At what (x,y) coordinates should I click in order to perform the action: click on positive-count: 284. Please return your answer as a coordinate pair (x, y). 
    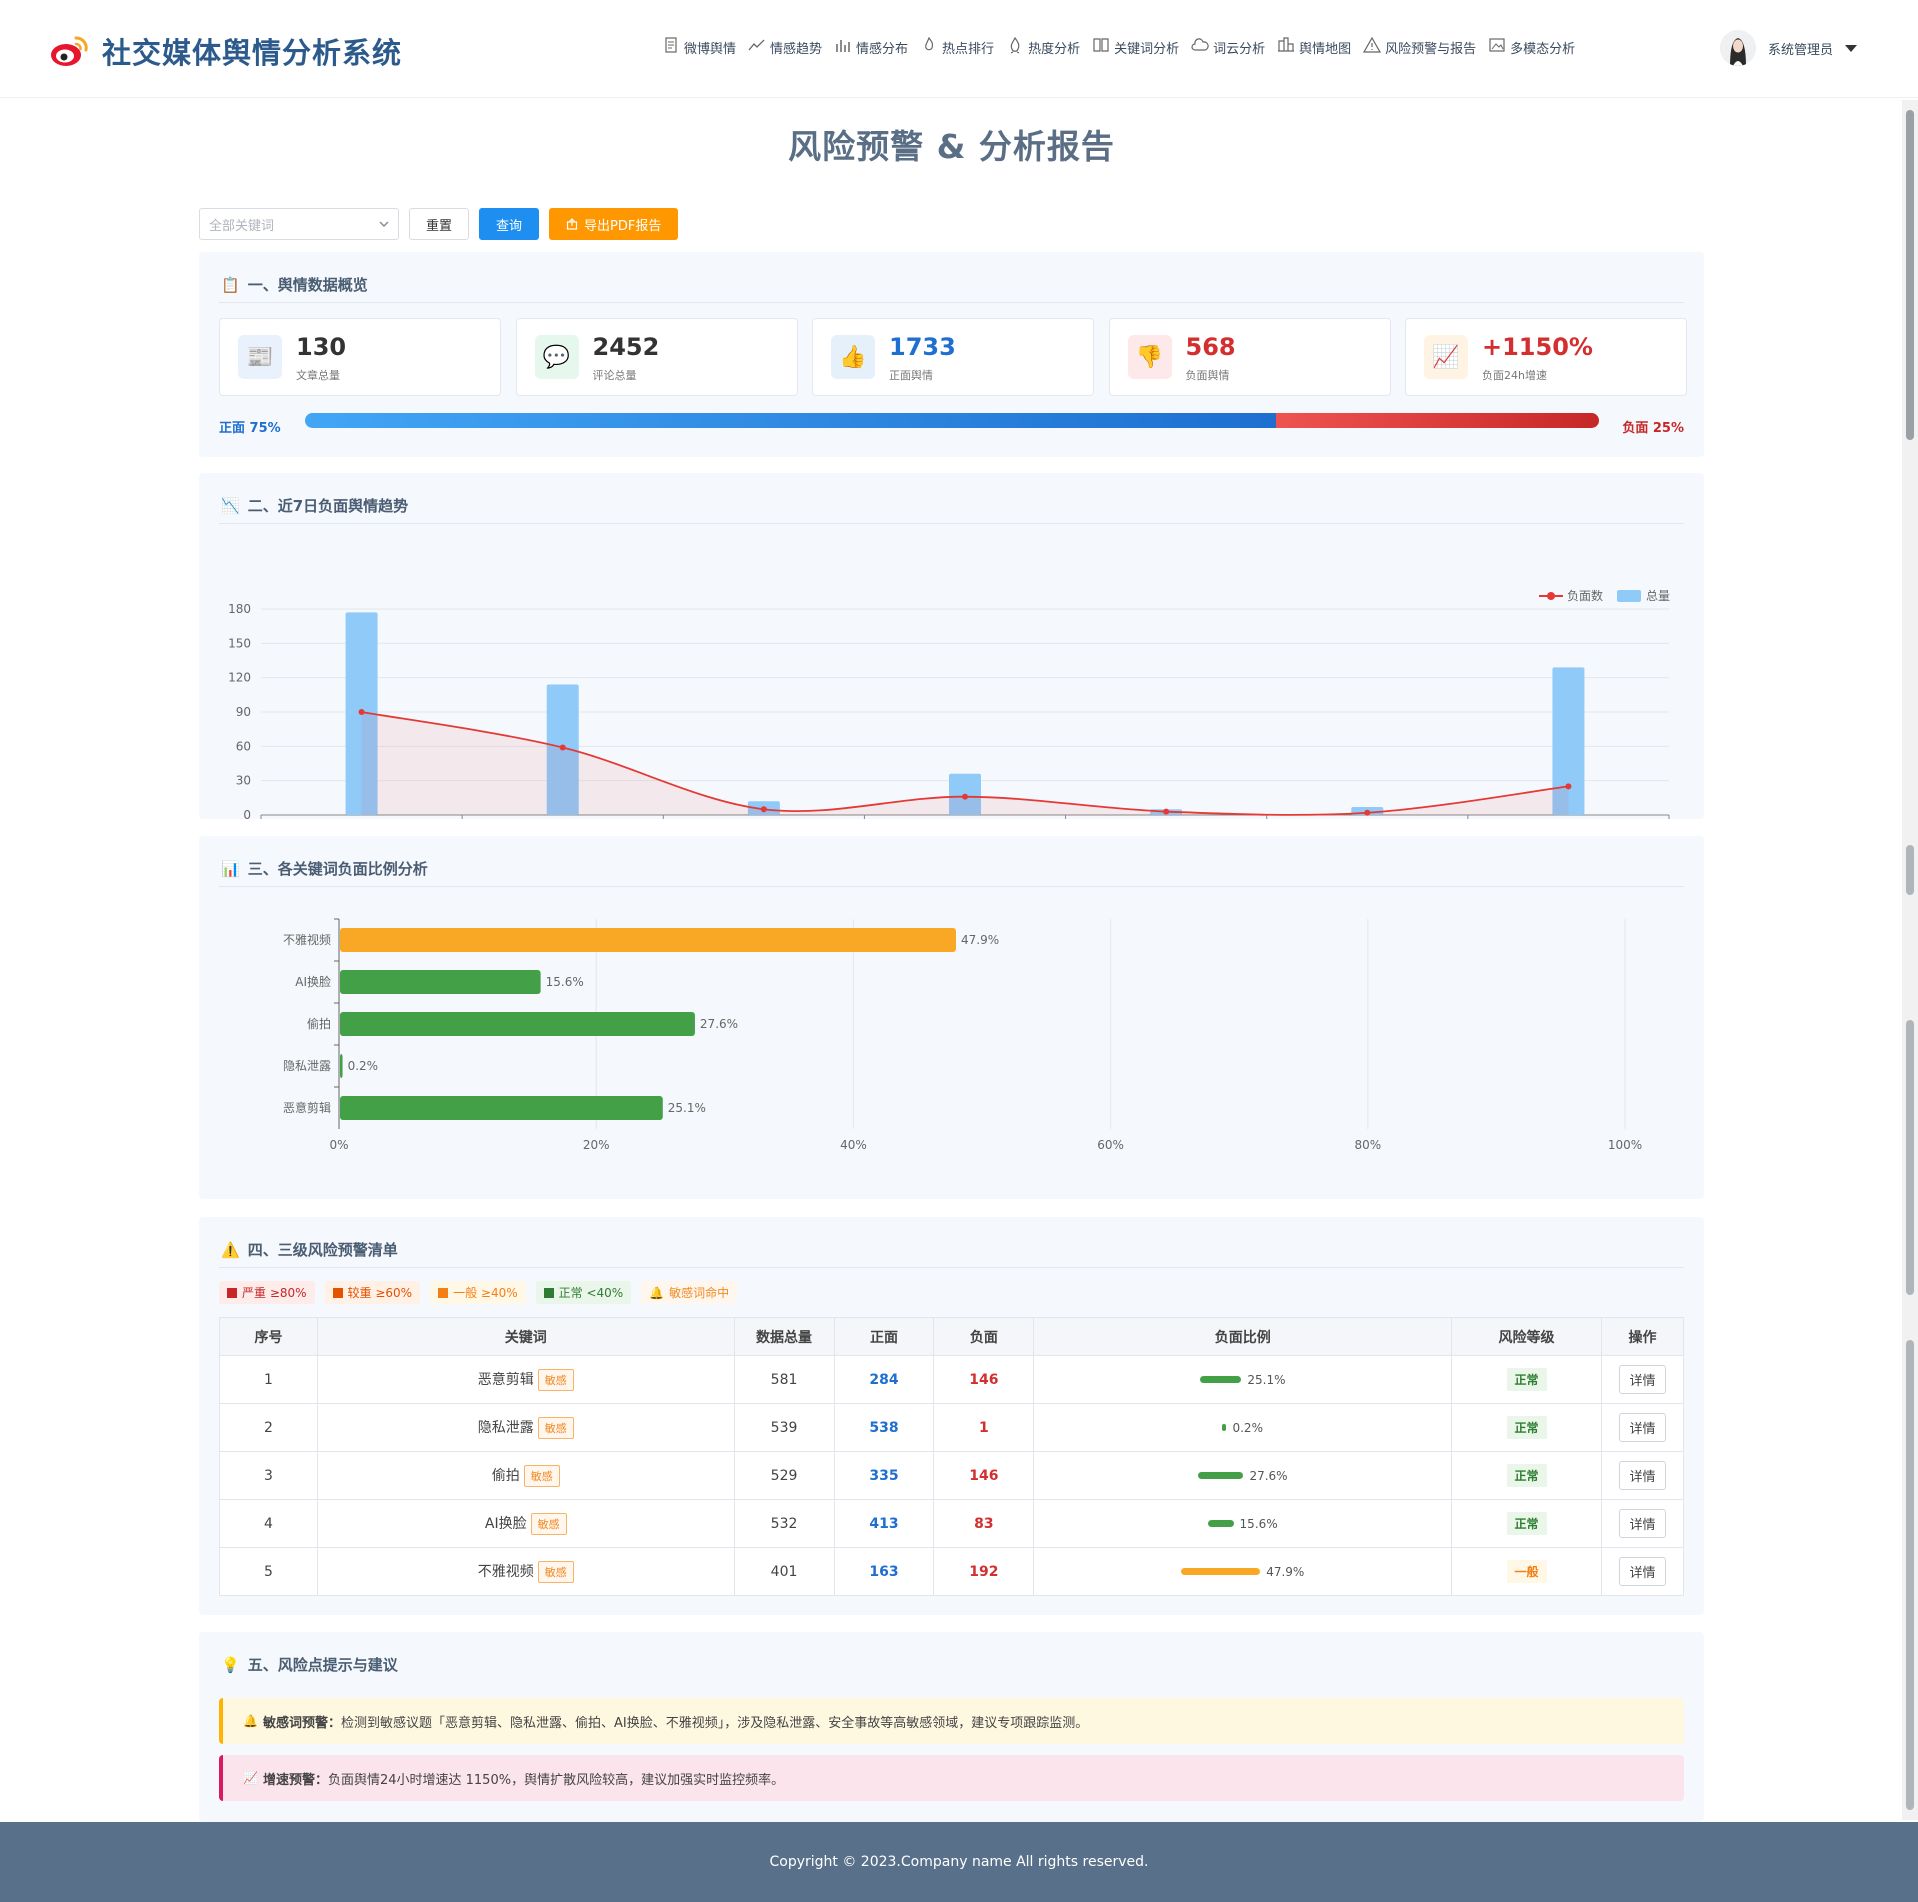
    Looking at the image, I should click on (884, 1379).